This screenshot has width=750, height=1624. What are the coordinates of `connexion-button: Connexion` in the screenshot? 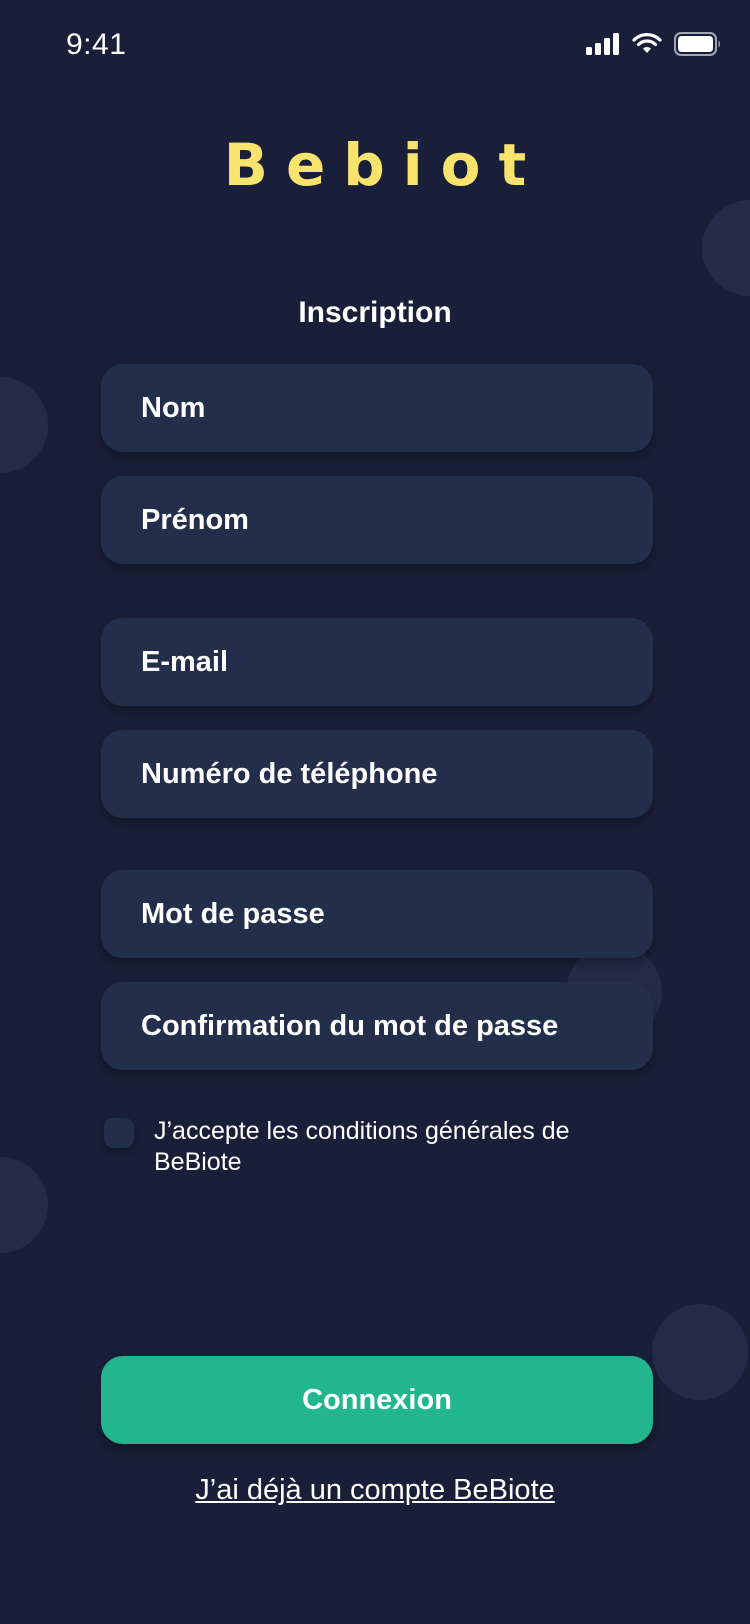 It's located at (377, 1400).